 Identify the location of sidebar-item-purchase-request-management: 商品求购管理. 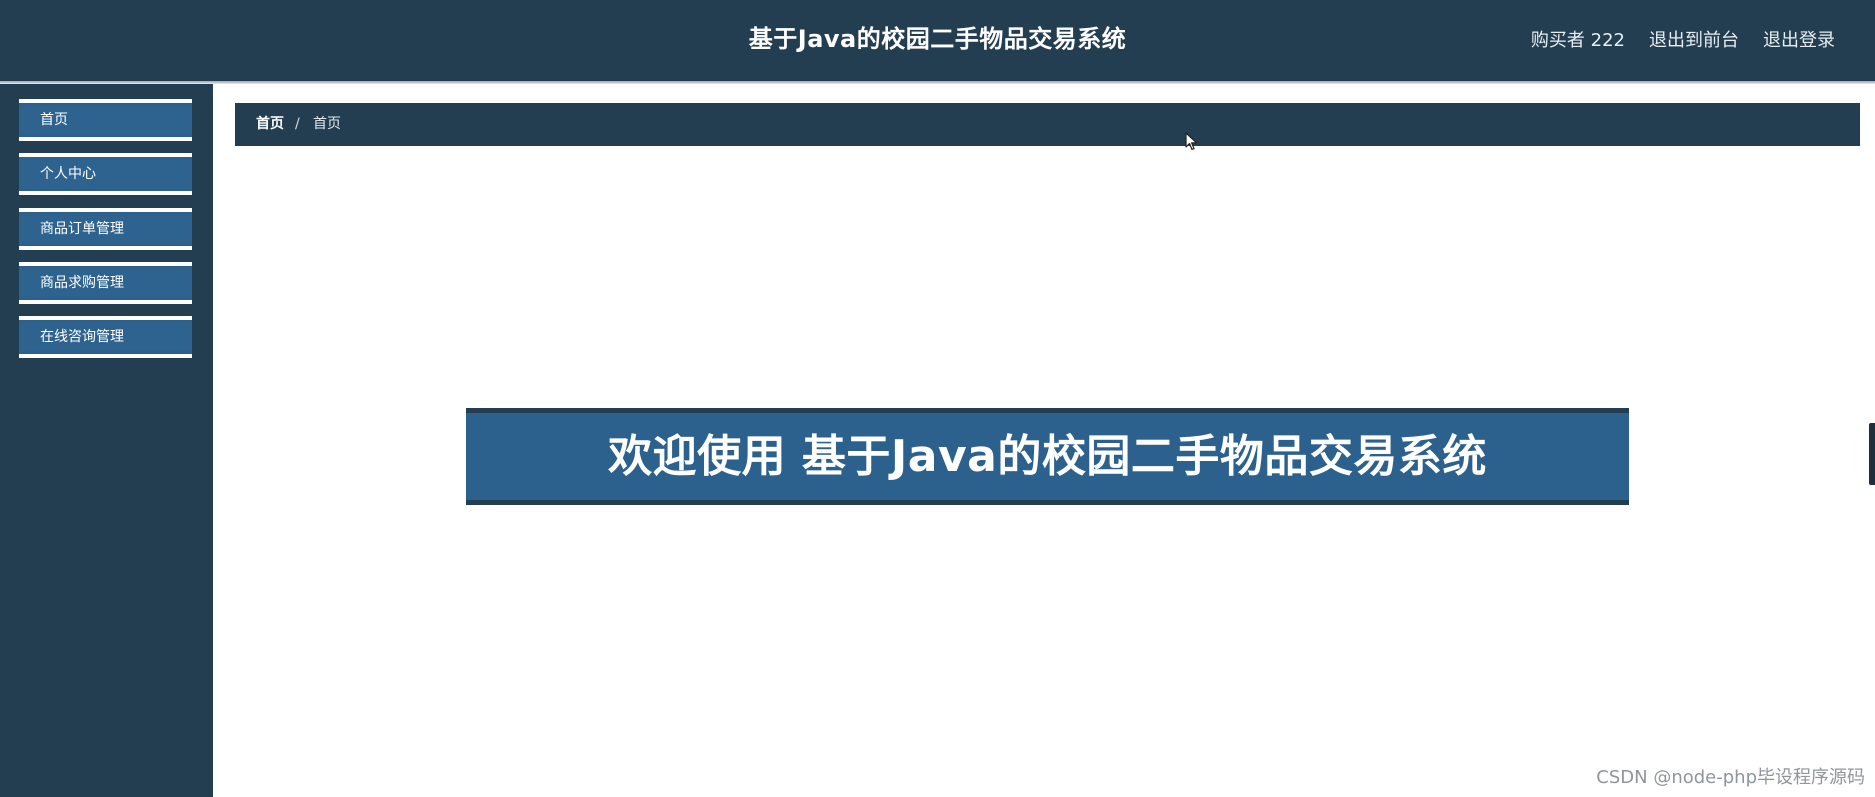
(105, 283).